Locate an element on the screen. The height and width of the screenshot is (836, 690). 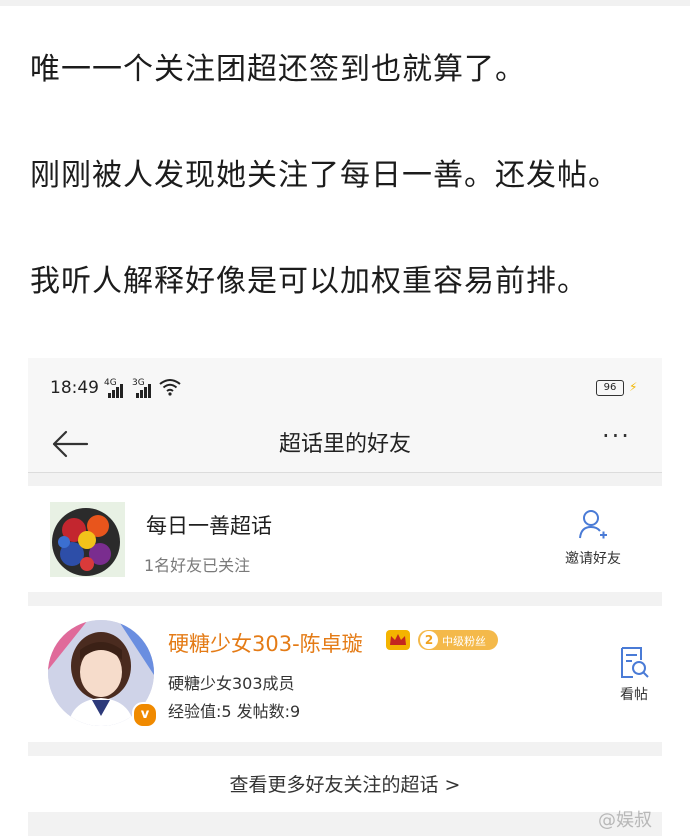
friend-role: 硬糖少女303成员 is located at coordinates (231, 683).